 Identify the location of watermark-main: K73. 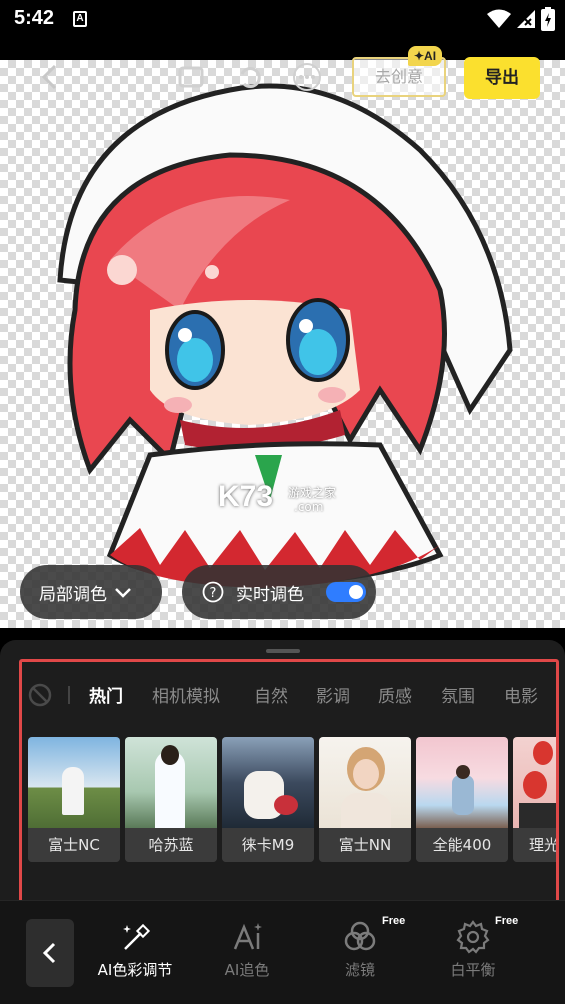
(246, 496).